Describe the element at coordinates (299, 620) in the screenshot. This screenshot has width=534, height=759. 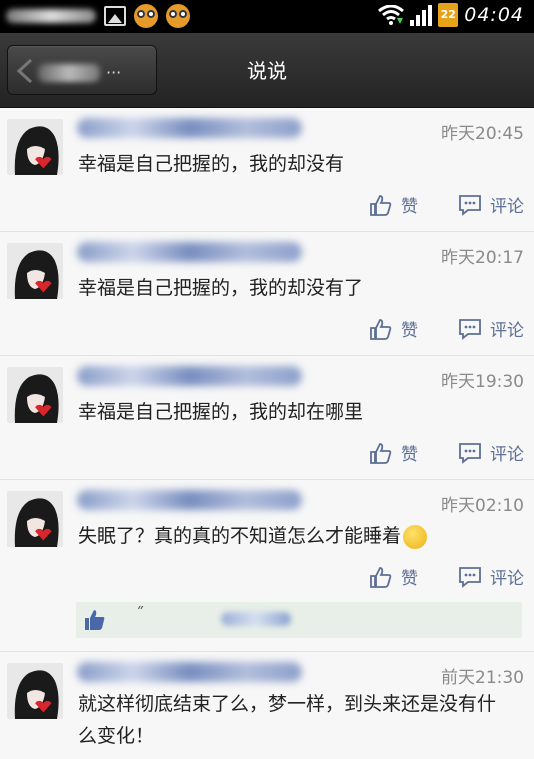
I see `liked-by-bar: ˝` at that location.